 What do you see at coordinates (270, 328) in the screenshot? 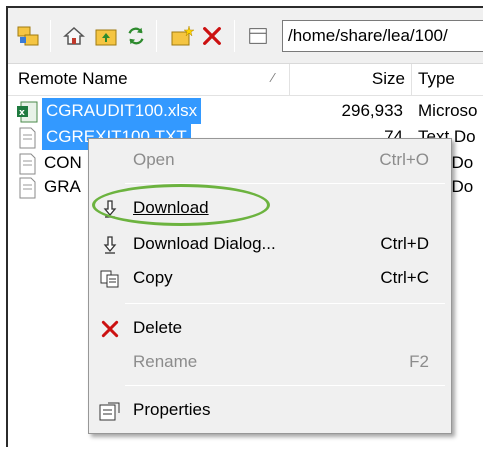
I see `menu-item-delete: Delete` at bounding box center [270, 328].